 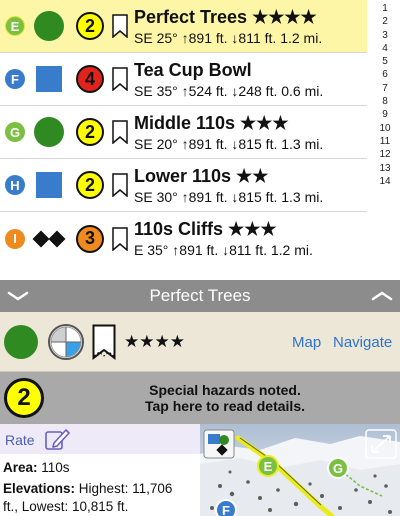 I want to click on terrain-map: E G F, so click(x=300, y=470).